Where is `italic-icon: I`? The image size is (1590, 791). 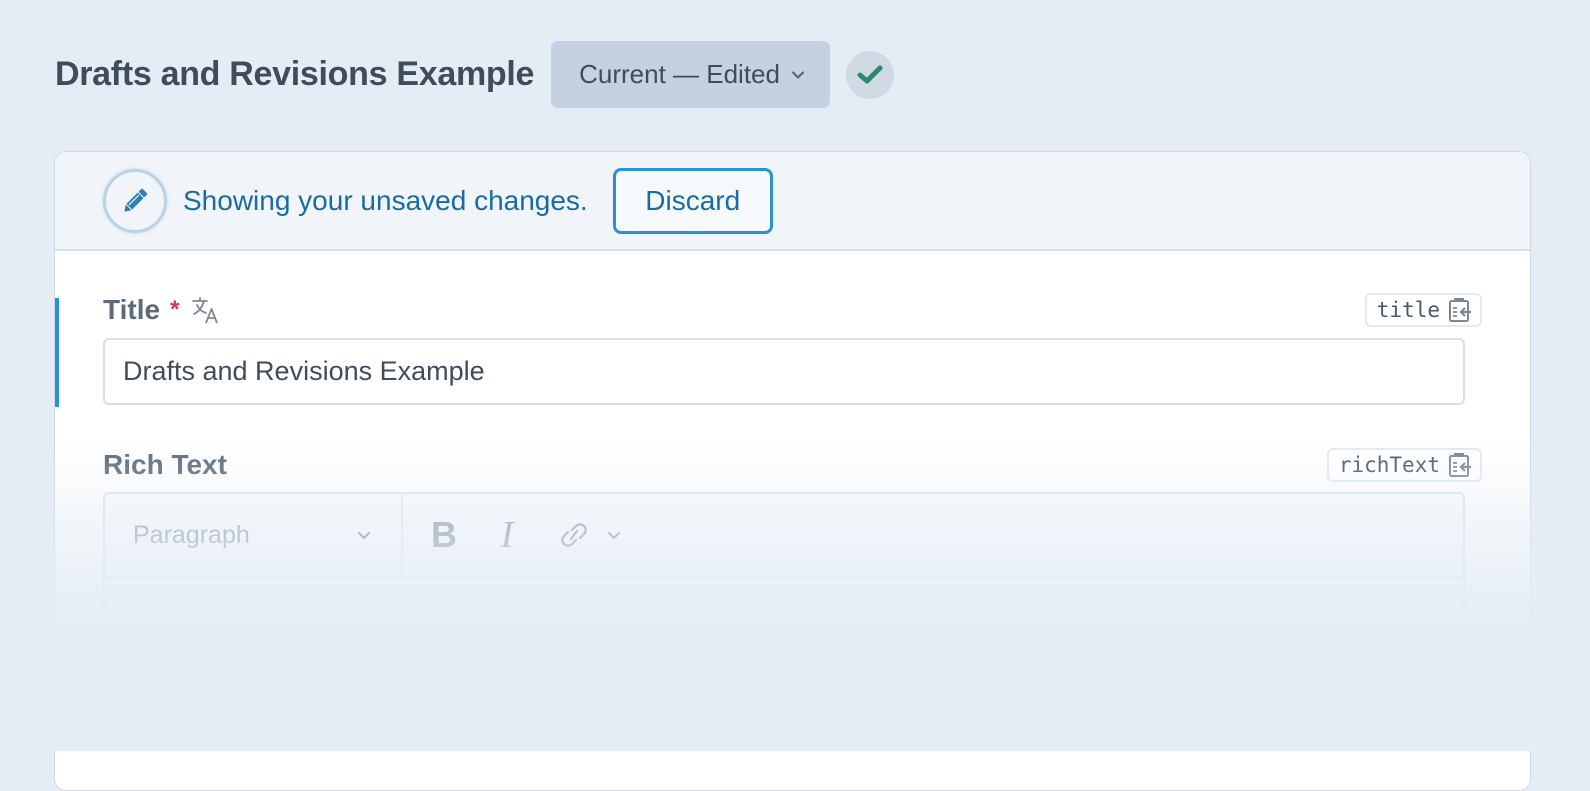
italic-icon: I is located at coordinates (507, 535).